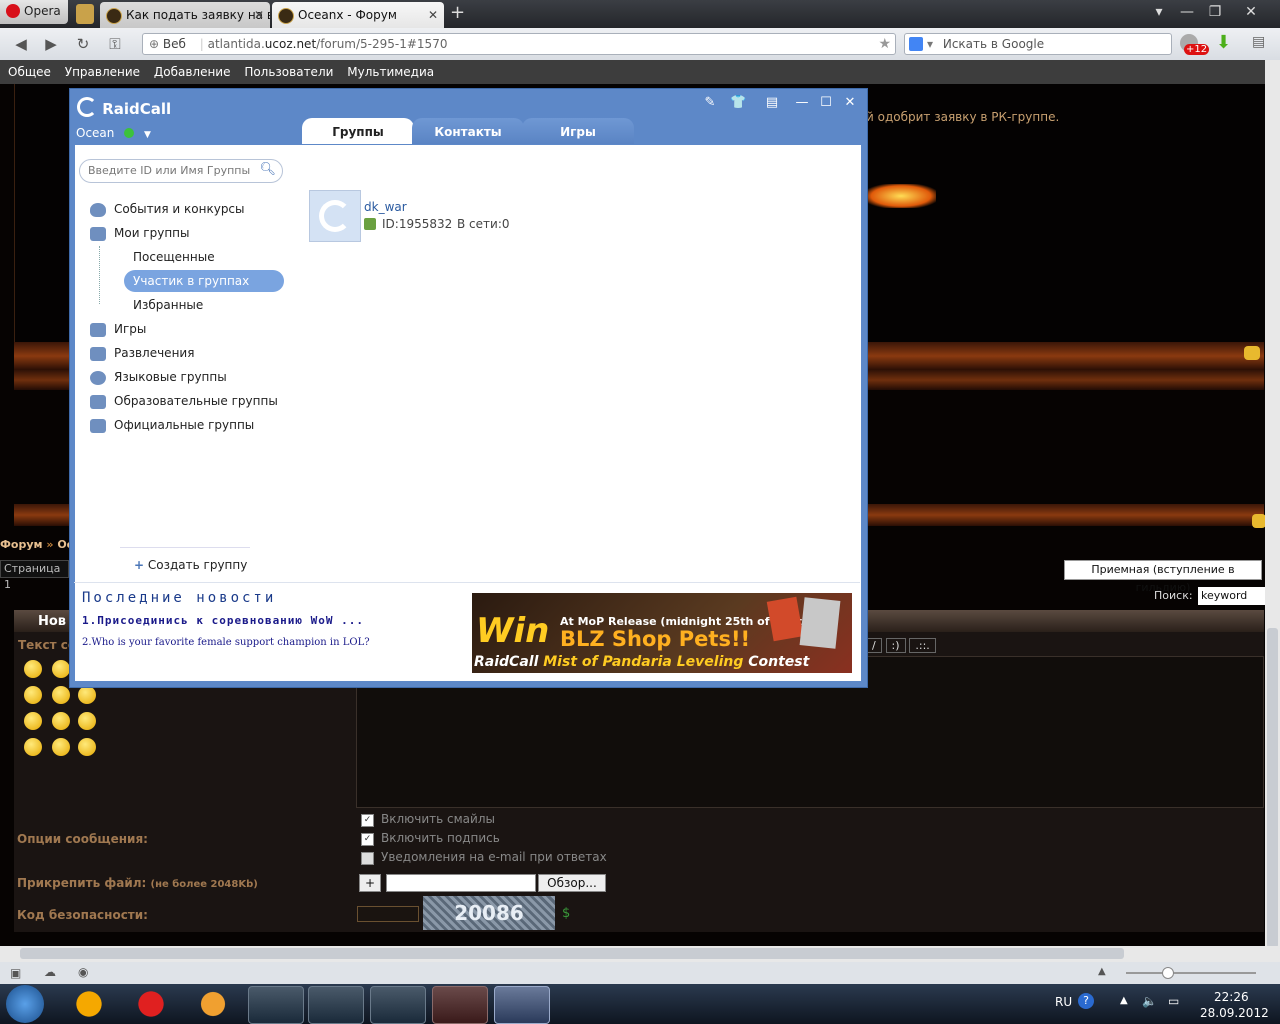  I want to click on taskbar-eye-app-icon, so click(213, 1004).